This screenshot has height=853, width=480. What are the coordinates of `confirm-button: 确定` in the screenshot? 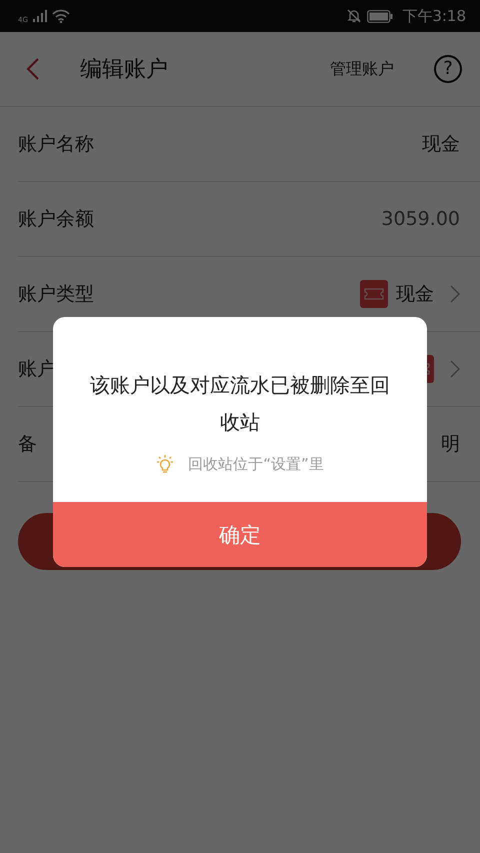 It's located at (240, 534).